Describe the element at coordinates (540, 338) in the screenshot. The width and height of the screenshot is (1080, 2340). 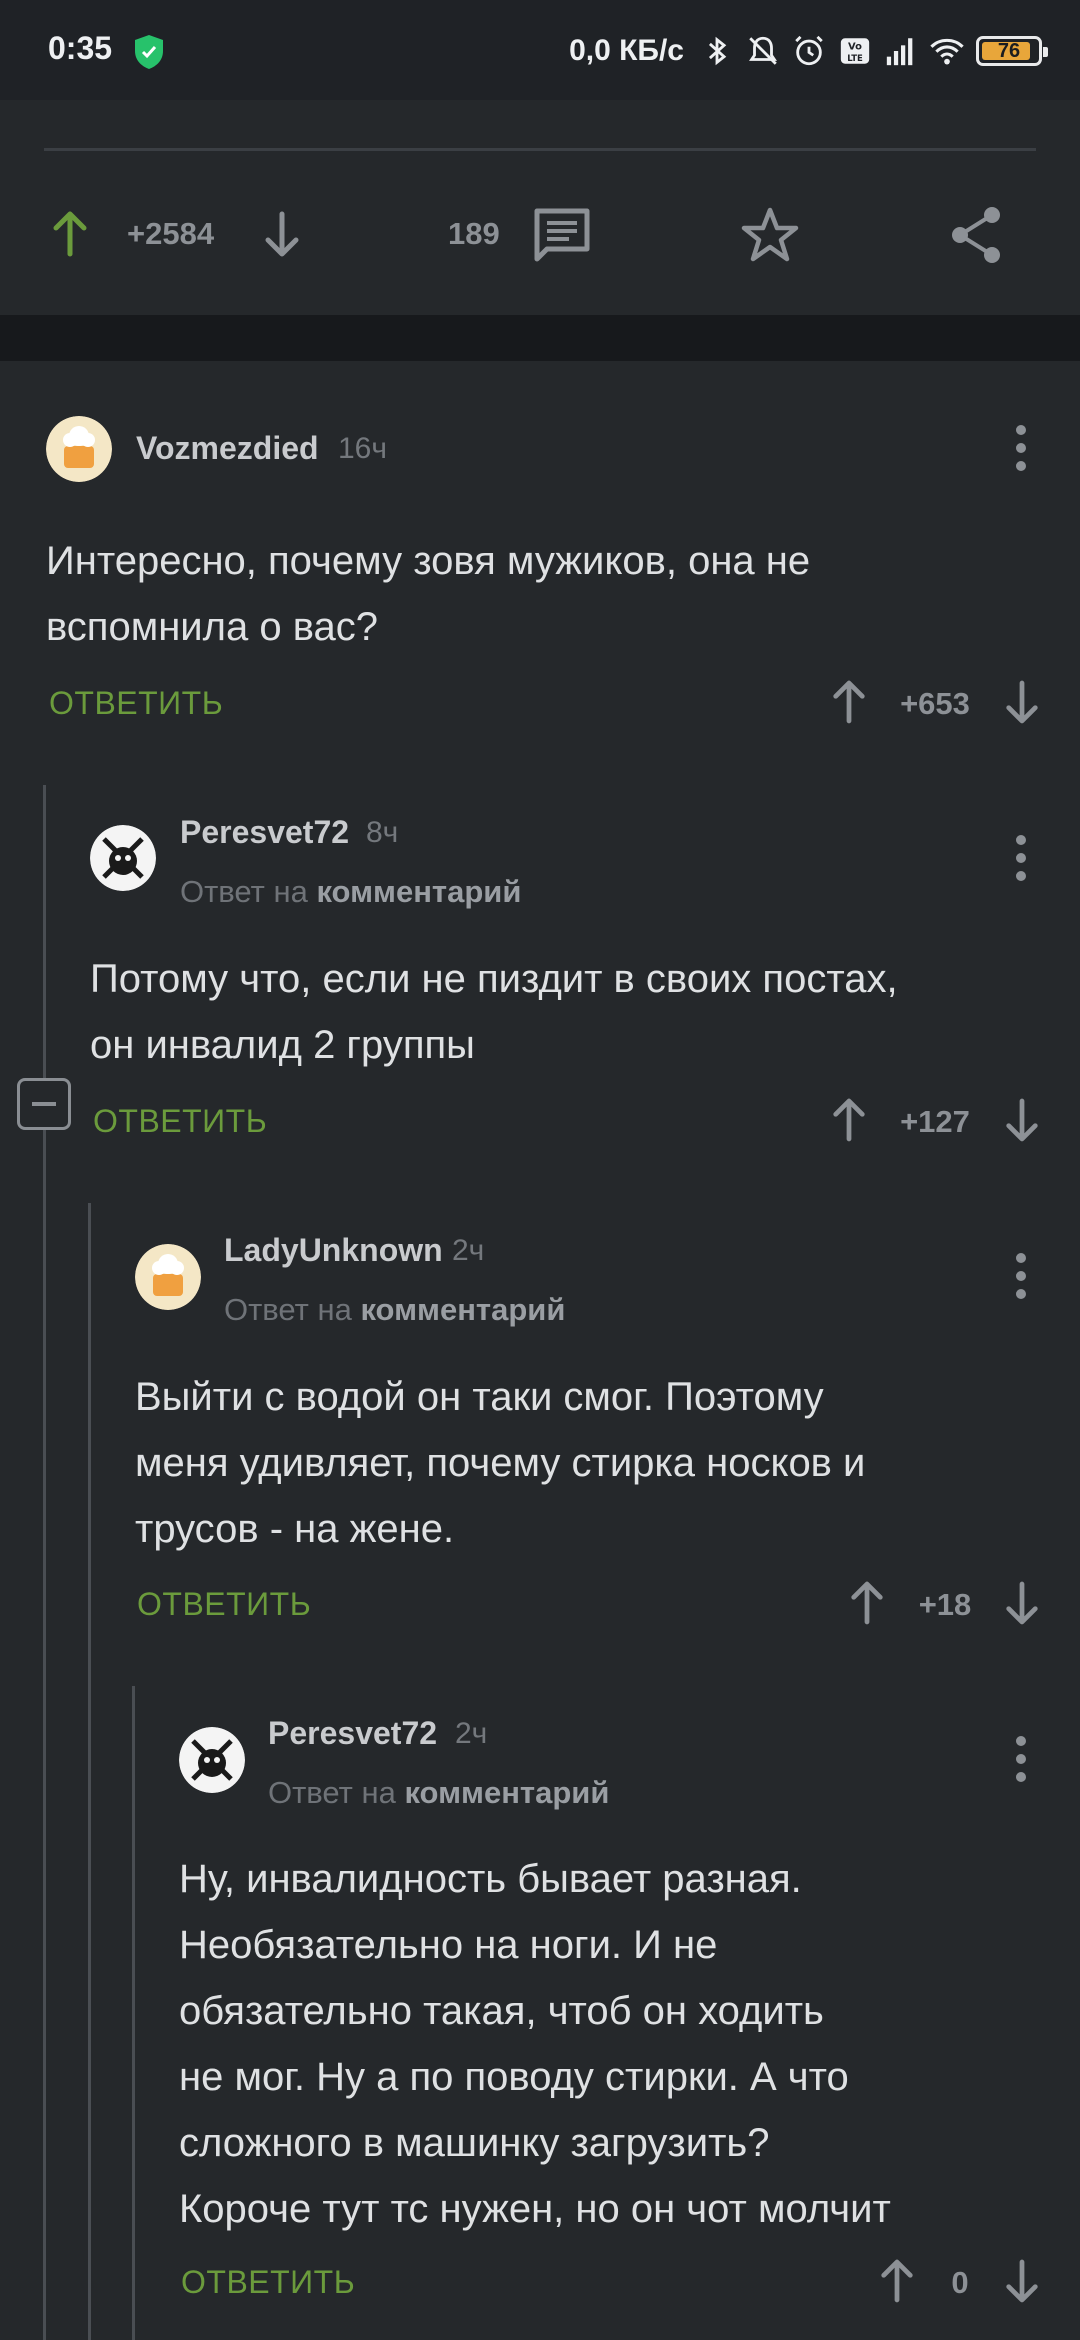
I see `section-separator` at that location.